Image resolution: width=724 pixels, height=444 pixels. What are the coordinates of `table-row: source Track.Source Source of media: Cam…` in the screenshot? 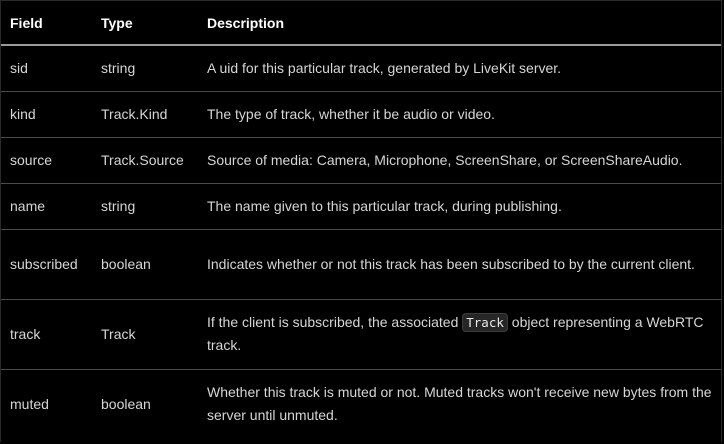 It's located at (361, 160).